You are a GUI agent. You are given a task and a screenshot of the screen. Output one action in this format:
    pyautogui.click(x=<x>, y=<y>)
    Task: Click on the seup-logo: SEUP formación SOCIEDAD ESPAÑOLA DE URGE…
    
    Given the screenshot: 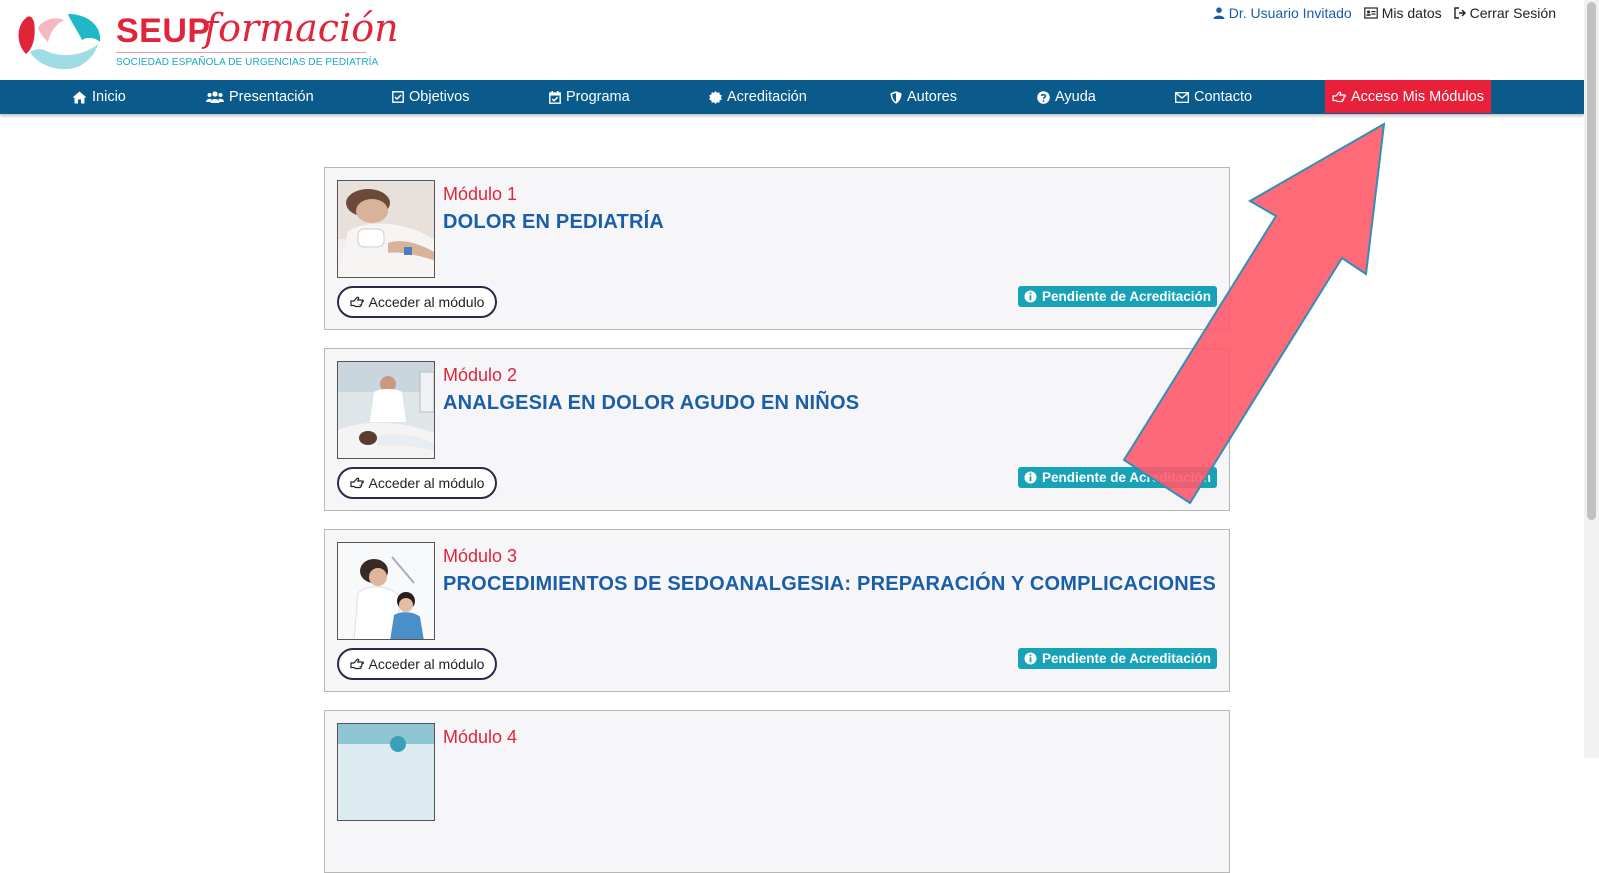 What is the action you would take?
    pyautogui.click(x=207, y=40)
    